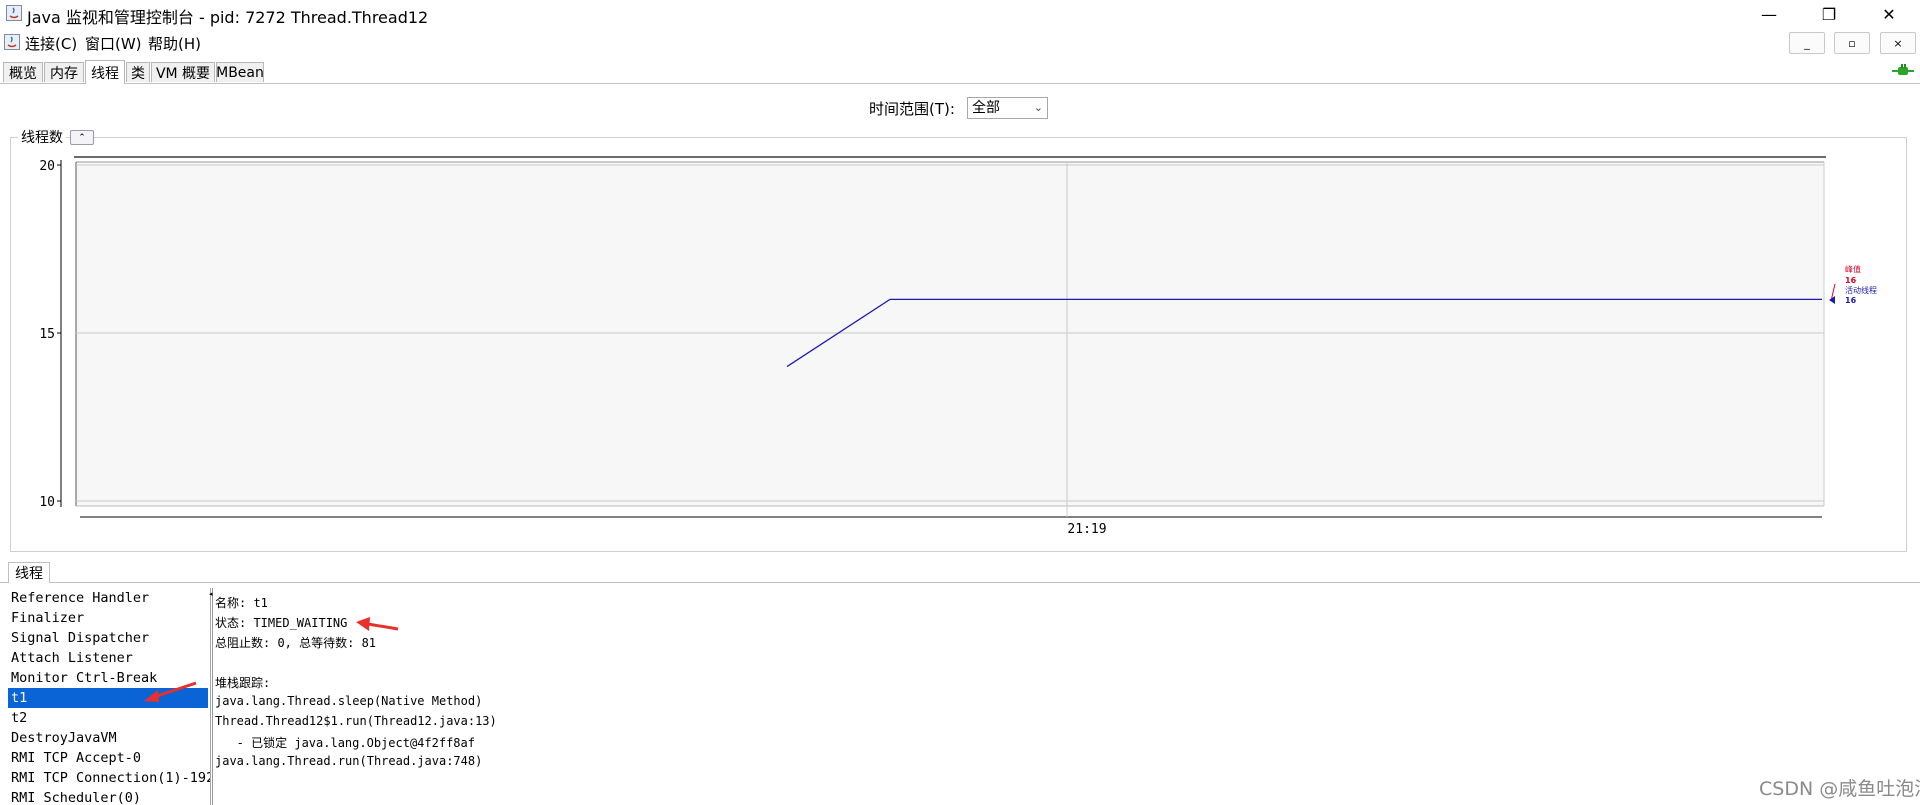  Describe the element at coordinates (960, 582) in the screenshot. I see `threads-section-divider` at that location.